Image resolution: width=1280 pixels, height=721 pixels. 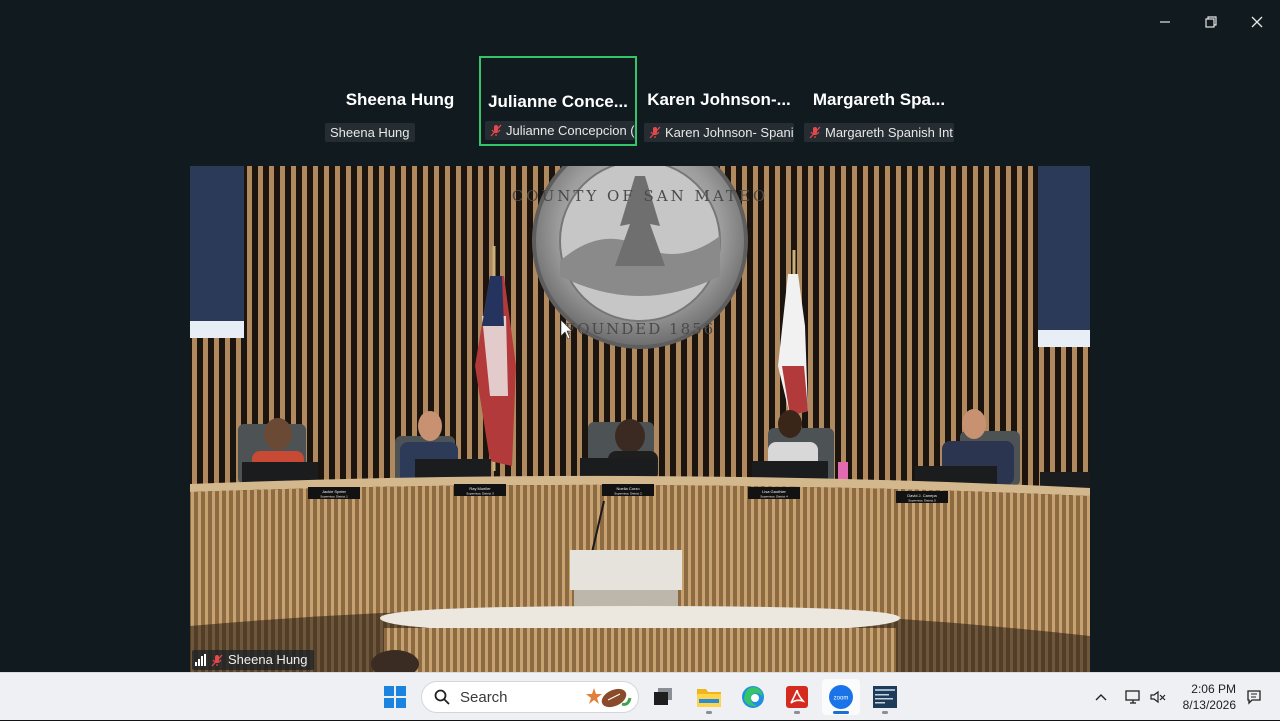 What do you see at coordinates (334, 497) in the screenshot?
I see `nameplate-title: Supervisor, District 1` at bounding box center [334, 497].